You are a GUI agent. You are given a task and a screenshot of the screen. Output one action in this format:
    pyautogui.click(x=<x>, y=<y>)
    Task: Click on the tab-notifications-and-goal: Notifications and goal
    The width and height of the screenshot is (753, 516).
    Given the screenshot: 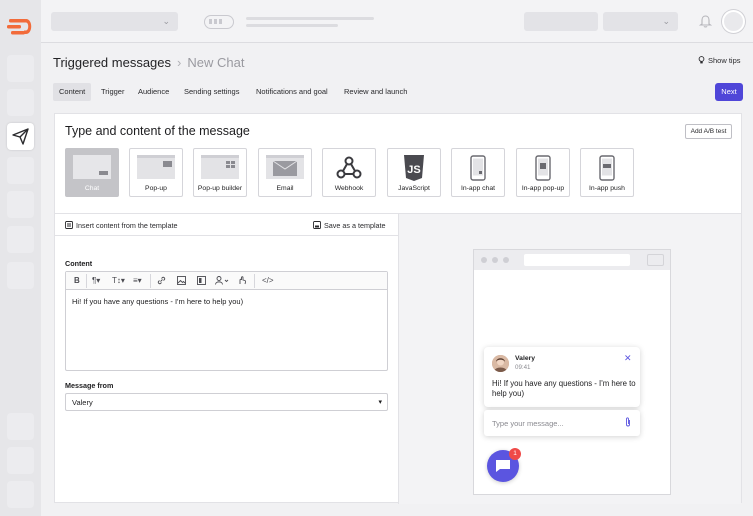 What is the action you would take?
    pyautogui.click(x=292, y=92)
    